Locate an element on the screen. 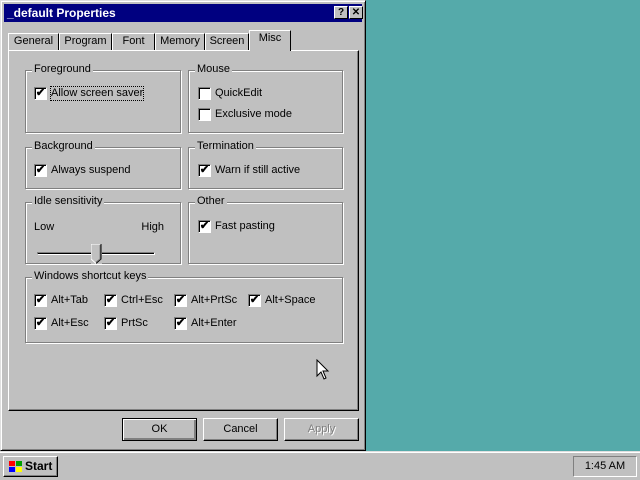 The width and height of the screenshot is (640, 480). other-title: Other is located at coordinates (211, 201).